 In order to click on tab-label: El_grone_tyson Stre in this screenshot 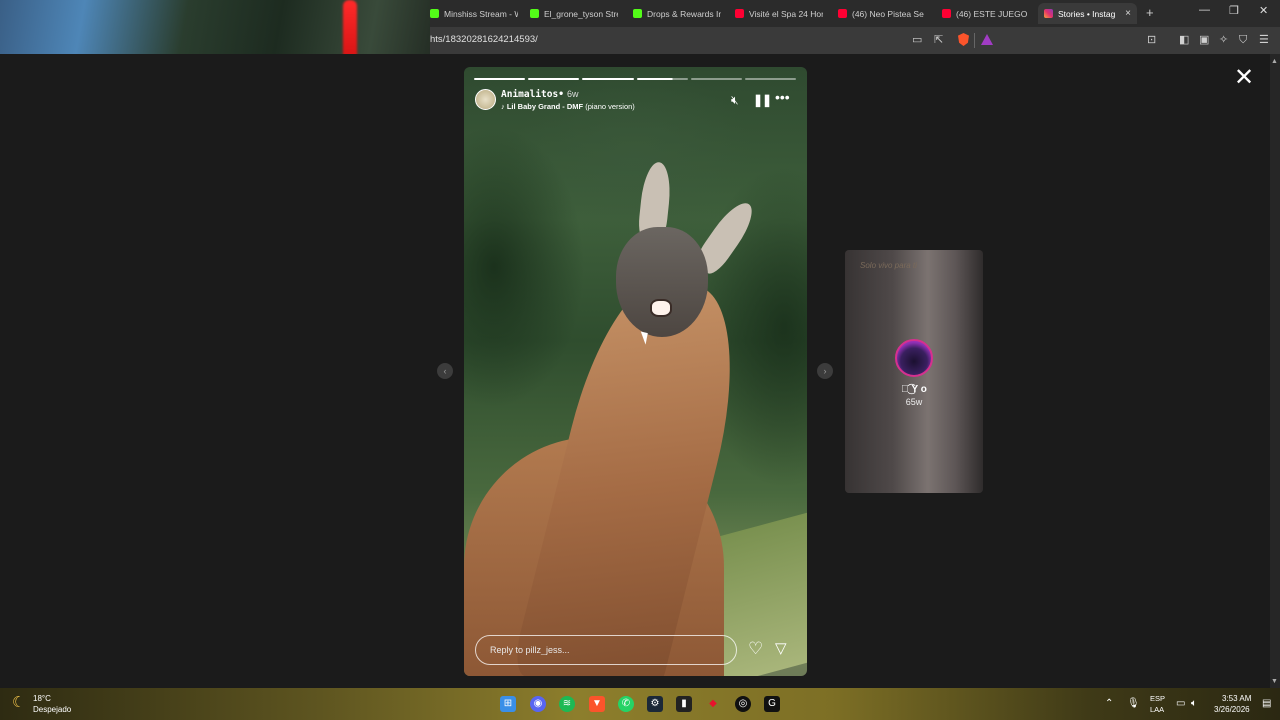, I will do `click(581, 13)`.